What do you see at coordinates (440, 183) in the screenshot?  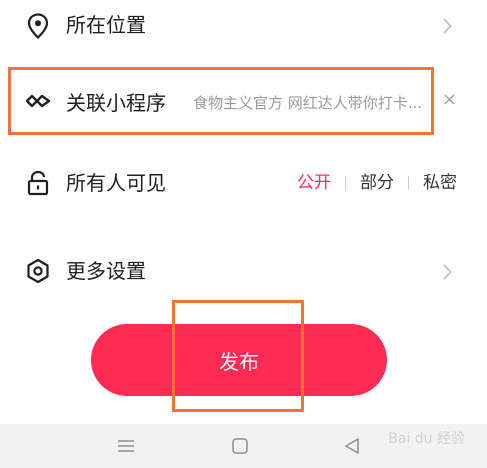 I see `visibility-option-private: 私密` at bounding box center [440, 183].